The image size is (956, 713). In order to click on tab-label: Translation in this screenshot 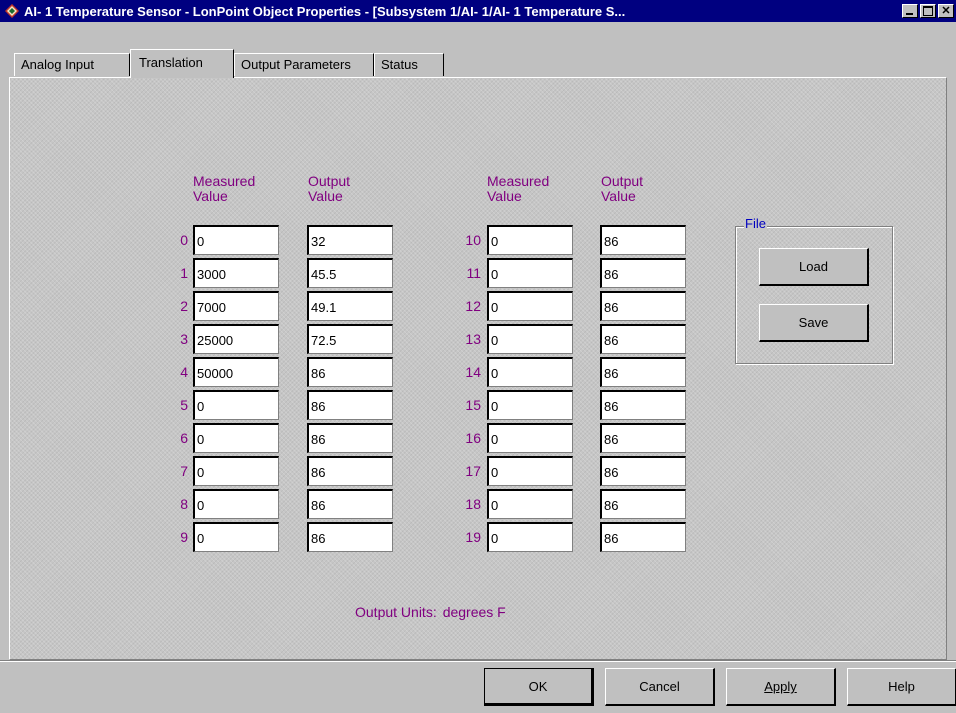, I will do `click(171, 62)`.